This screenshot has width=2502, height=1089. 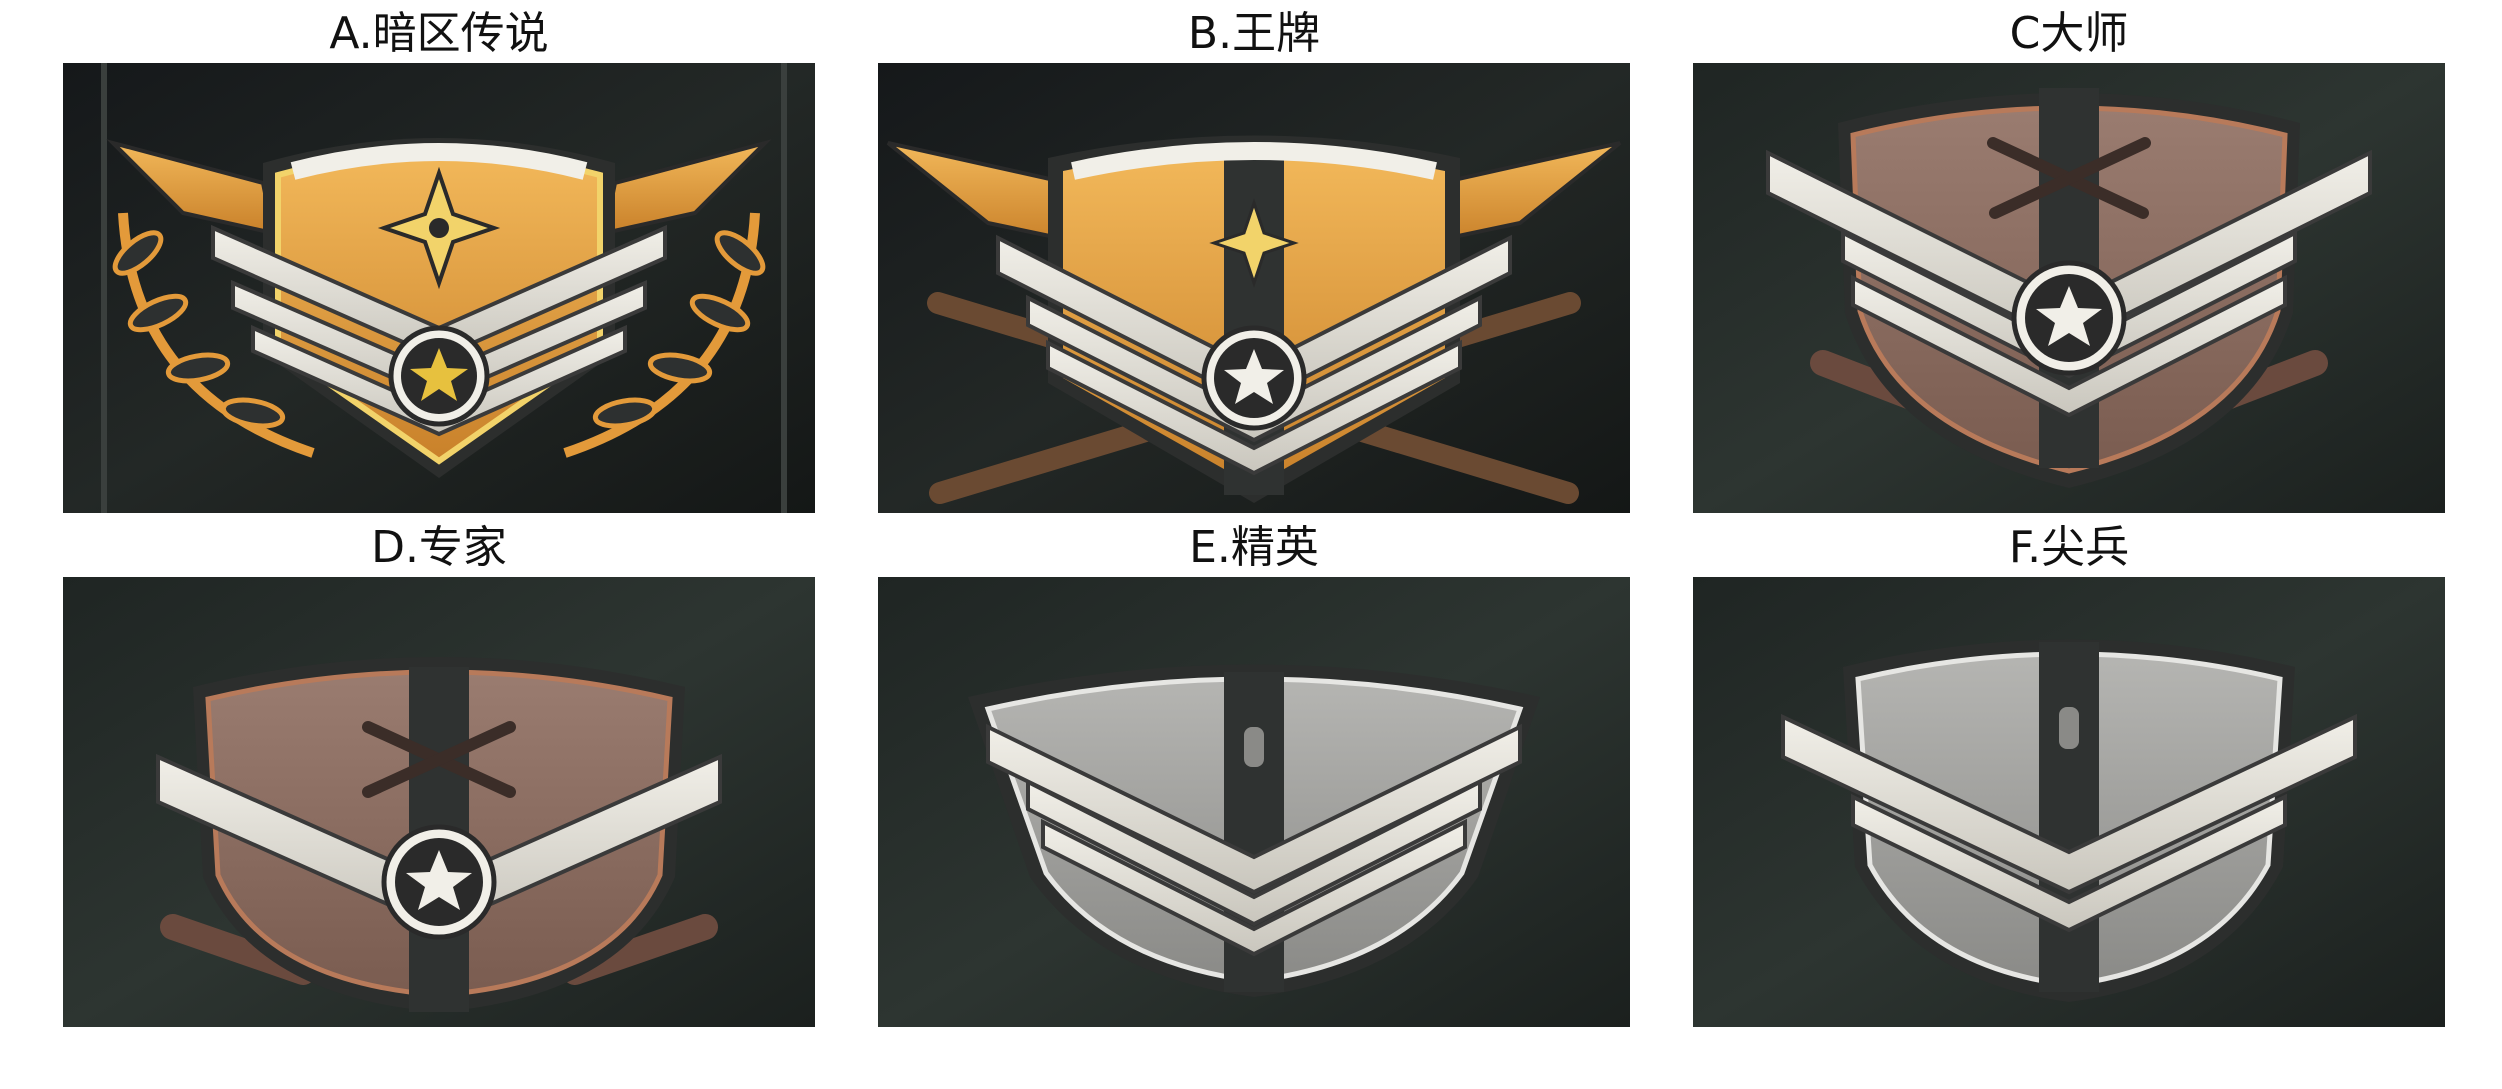 I want to click on ace-rank-insignia-icon, so click(x=1254, y=288).